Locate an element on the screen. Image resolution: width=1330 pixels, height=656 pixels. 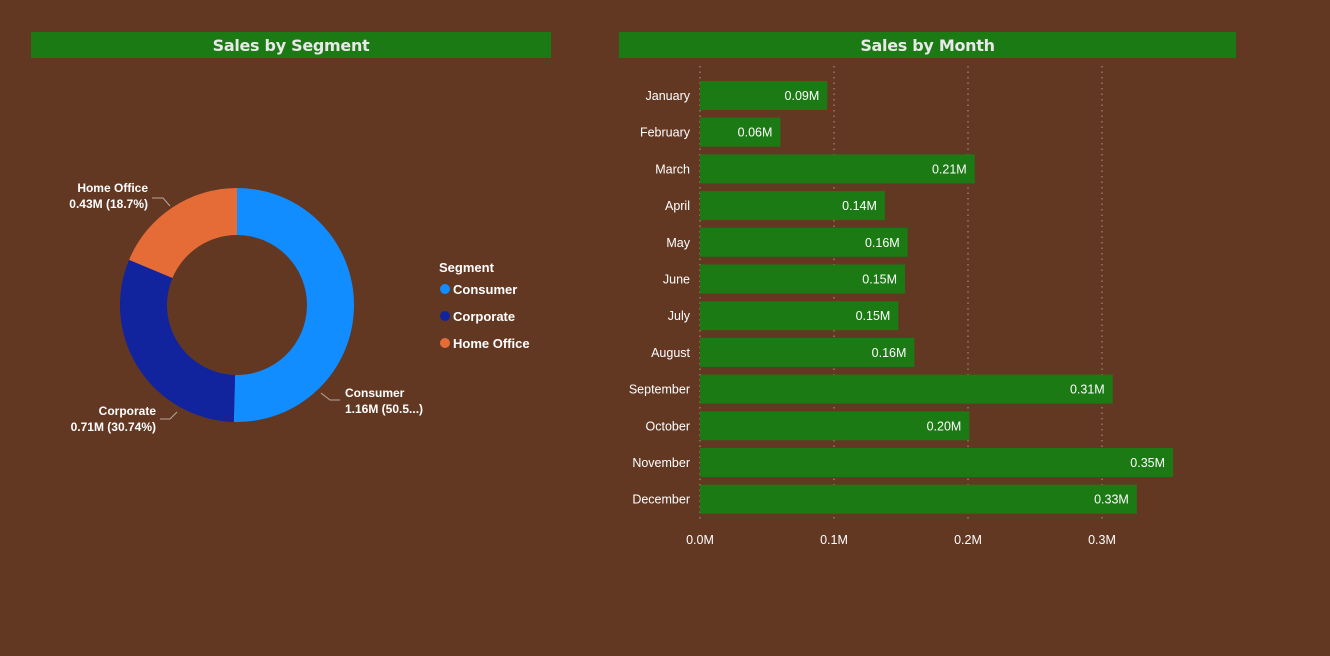
bar-december is located at coordinates (918, 499).